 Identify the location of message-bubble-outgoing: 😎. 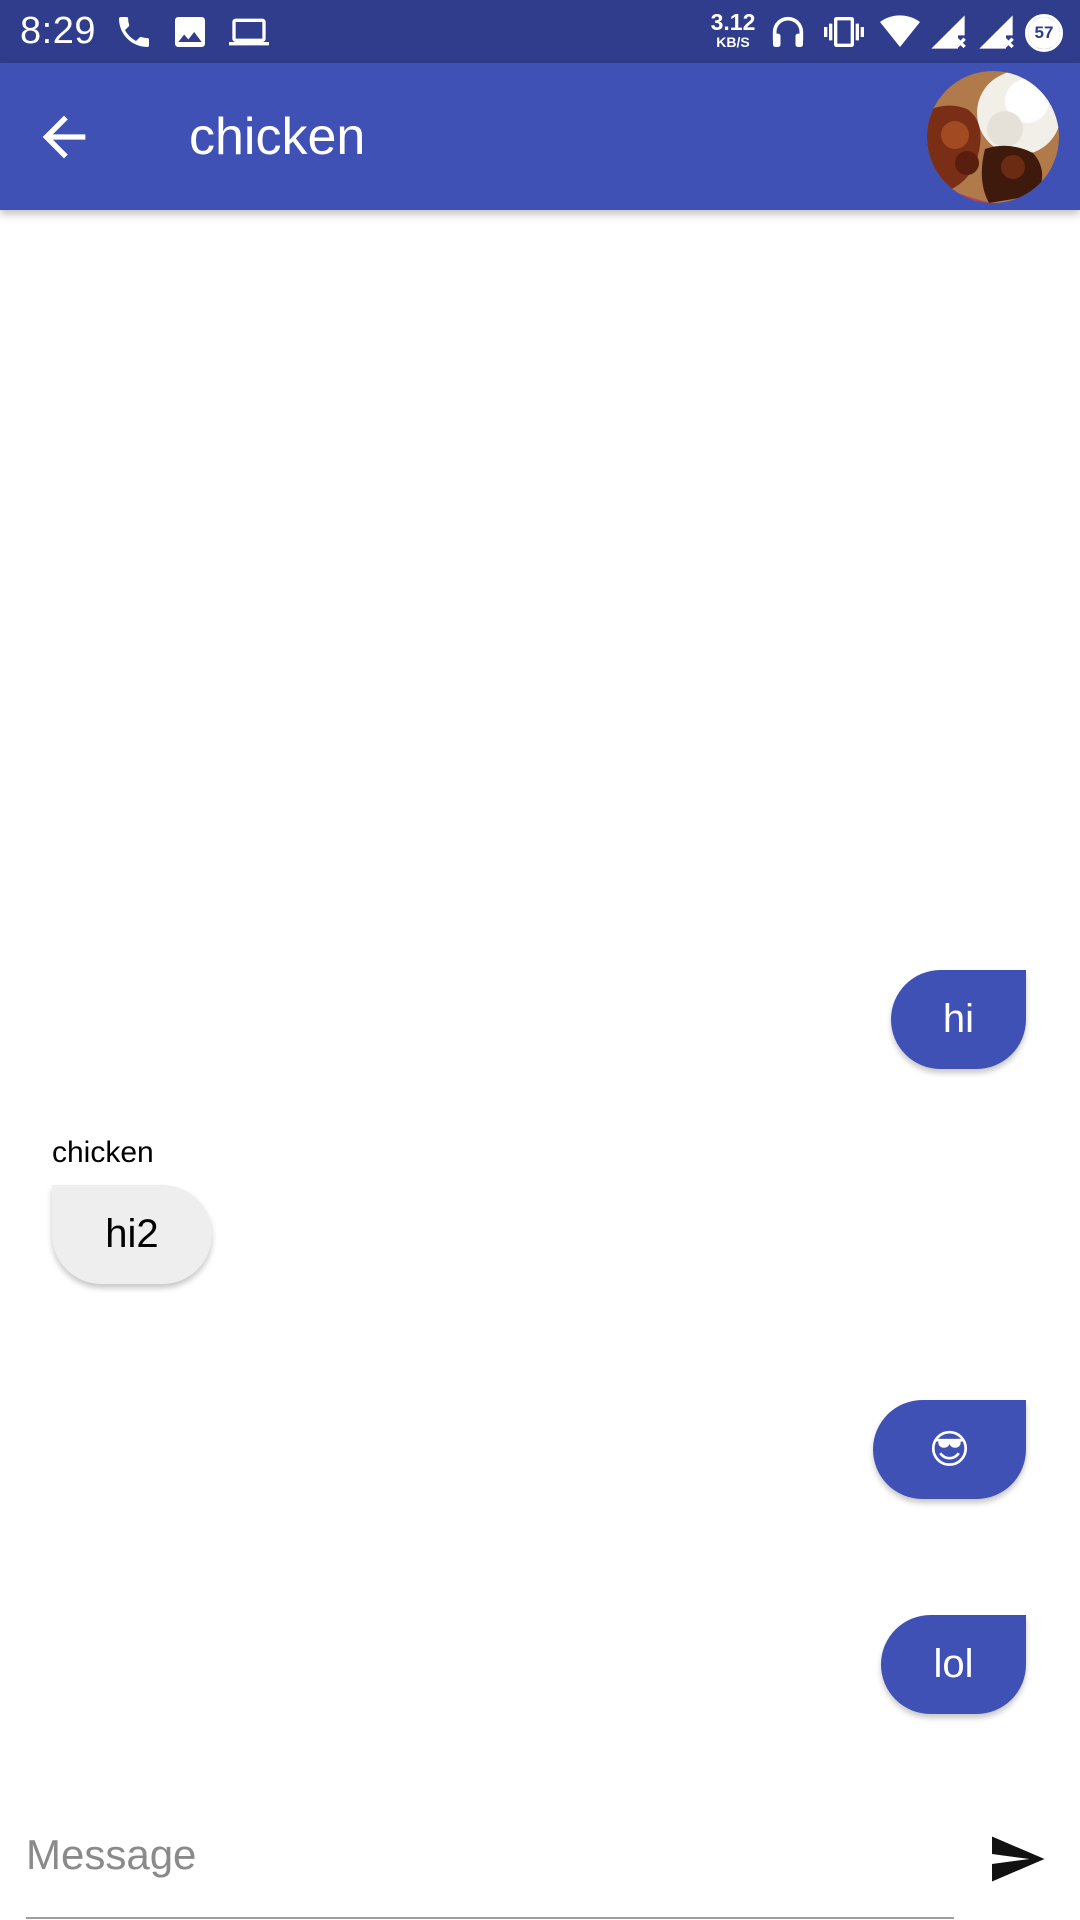
(949, 1449).